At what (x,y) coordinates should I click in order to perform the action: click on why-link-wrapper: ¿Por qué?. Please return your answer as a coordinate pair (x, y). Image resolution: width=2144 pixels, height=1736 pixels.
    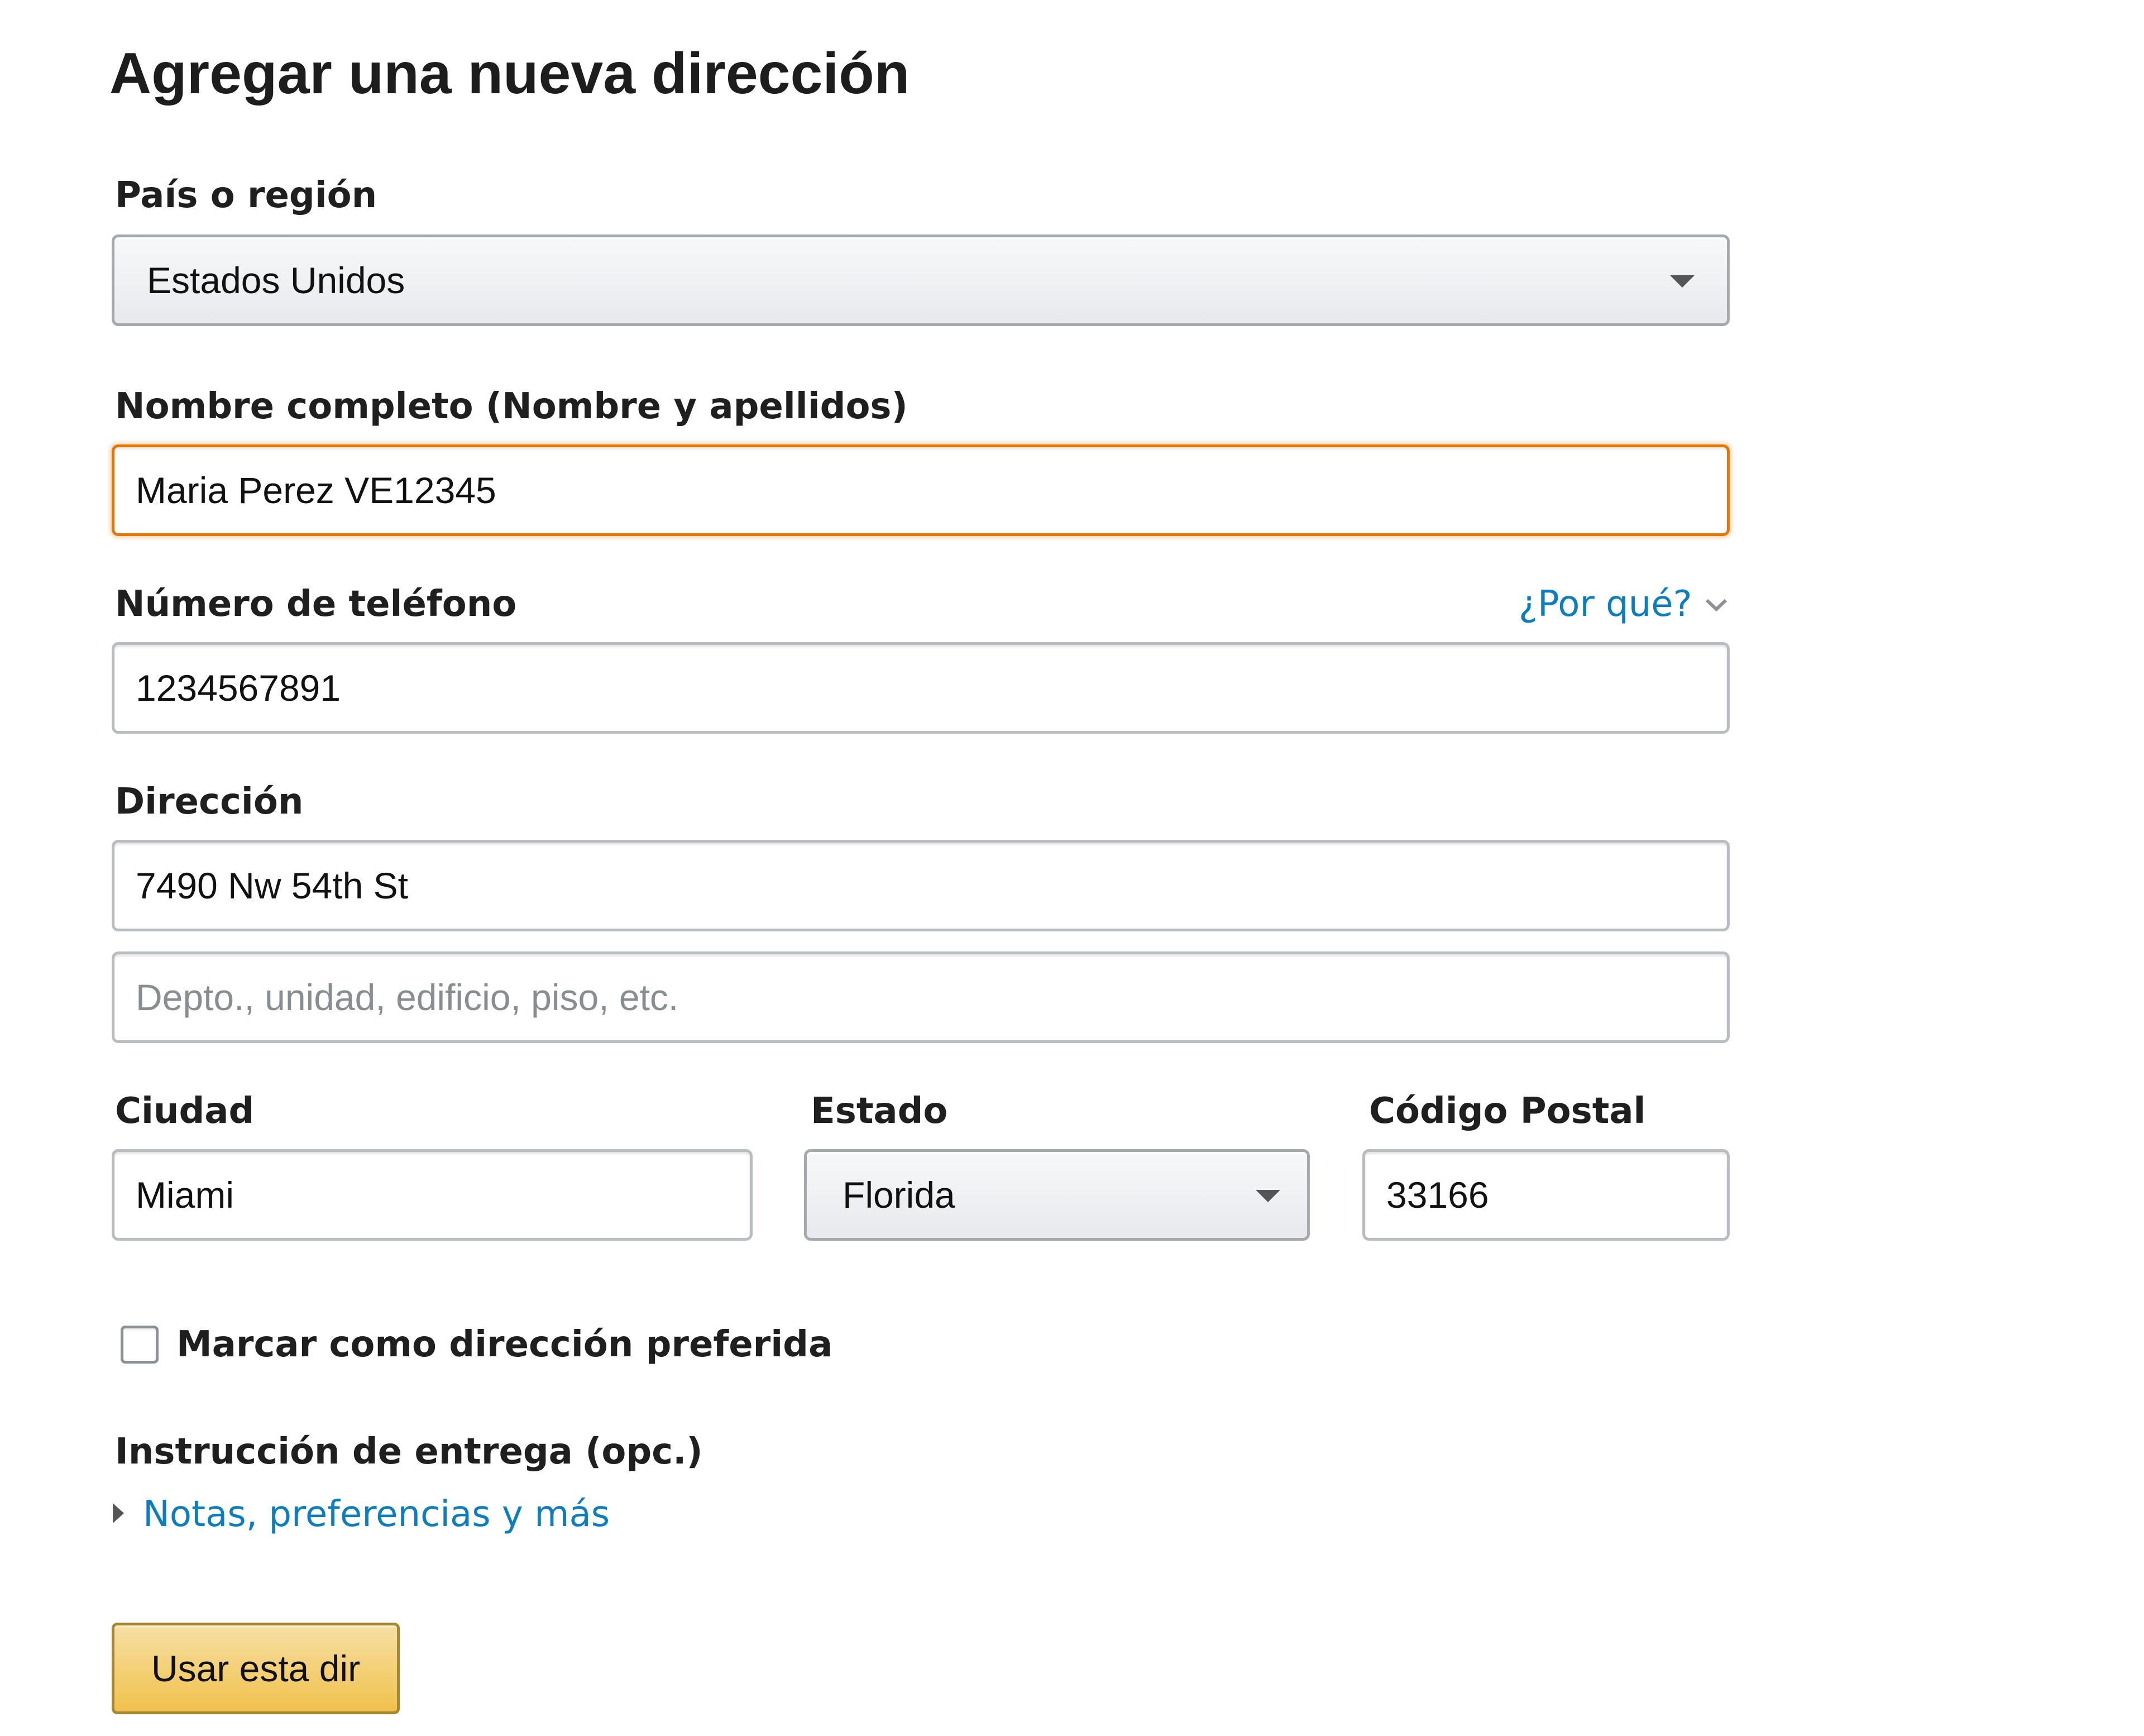
    Looking at the image, I should click on (1624, 604).